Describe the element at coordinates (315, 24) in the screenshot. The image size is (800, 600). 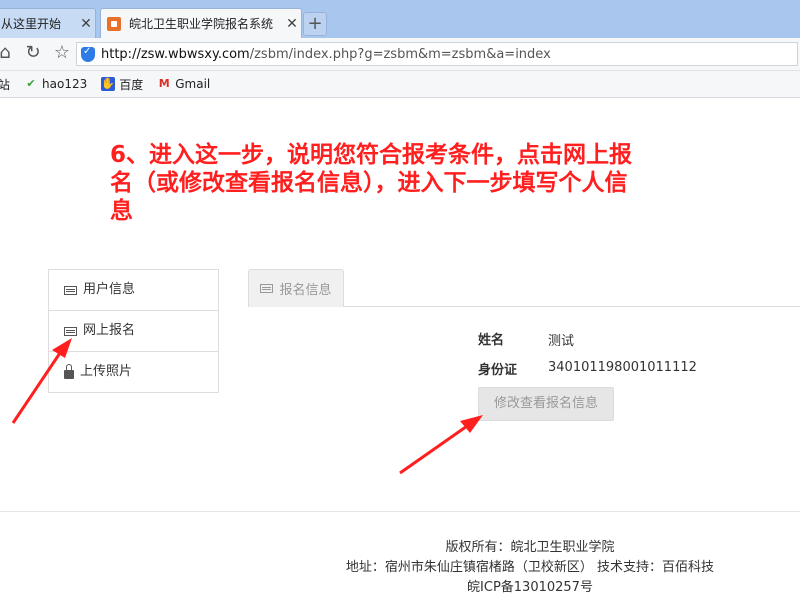
I see `new-tab-button: +` at that location.